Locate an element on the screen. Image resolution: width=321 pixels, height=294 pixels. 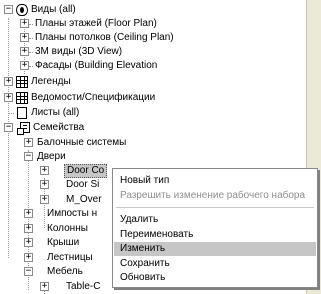
legend-icon is located at coordinates (22, 82).